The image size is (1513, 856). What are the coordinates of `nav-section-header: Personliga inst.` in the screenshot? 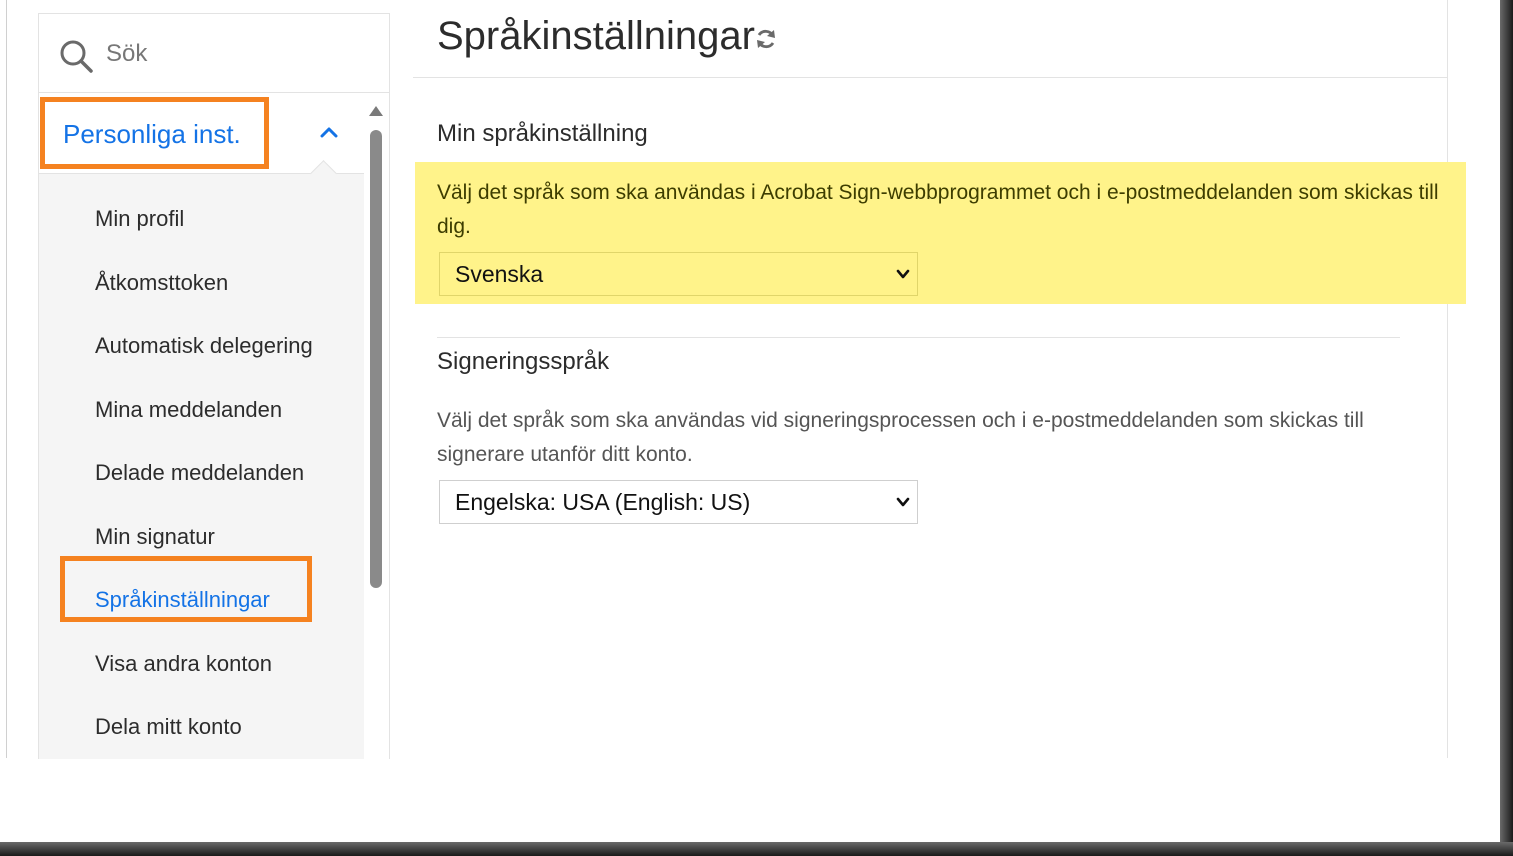 It's located at (201, 140).